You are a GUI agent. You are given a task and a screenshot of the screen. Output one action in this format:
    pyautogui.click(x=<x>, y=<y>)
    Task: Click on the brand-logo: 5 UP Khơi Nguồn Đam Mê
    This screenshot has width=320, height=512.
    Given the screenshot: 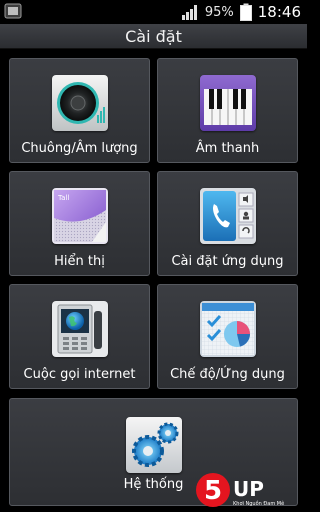 What is the action you would take?
    pyautogui.click(x=240, y=490)
    